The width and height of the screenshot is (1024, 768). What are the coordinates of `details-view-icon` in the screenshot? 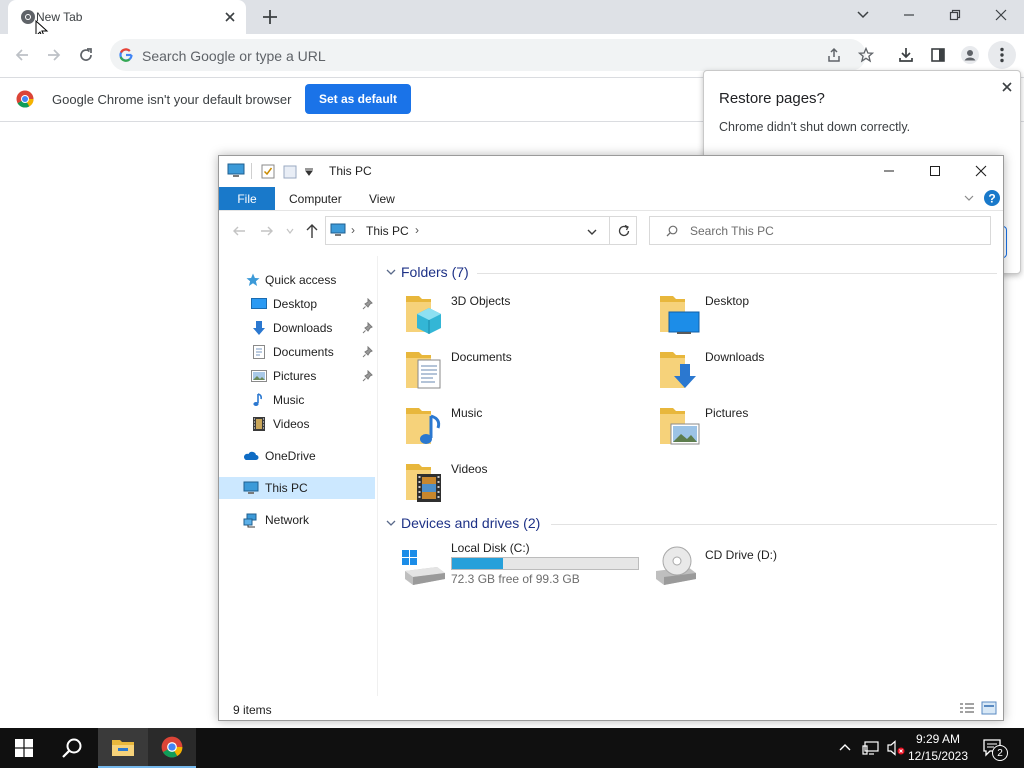 It's located at (967, 709).